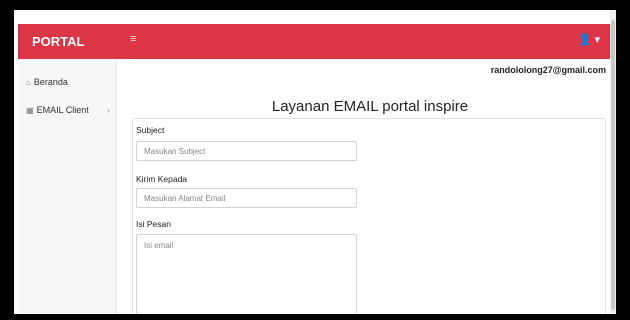 This screenshot has height=320, width=630. What do you see at coordinates (150, 130) in the screenshot?
I see `subject-label: Subject` at bounding box center [150, 130].